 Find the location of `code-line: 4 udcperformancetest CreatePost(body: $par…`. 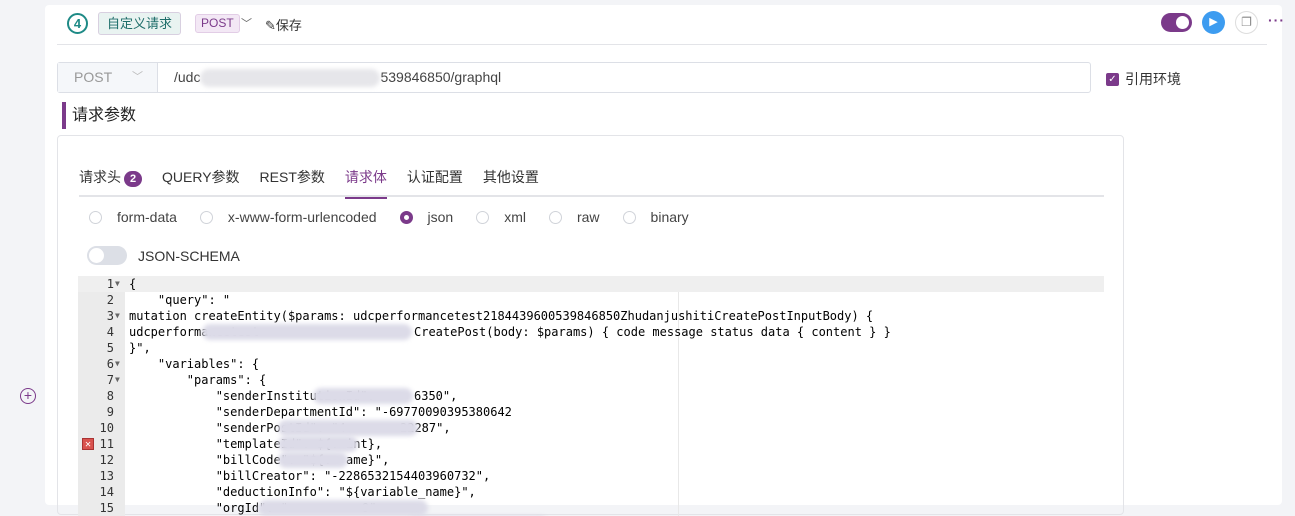

code-line: 4 udcperformancetest CreatePost(body: $par… is located at coordinates (591, 332).